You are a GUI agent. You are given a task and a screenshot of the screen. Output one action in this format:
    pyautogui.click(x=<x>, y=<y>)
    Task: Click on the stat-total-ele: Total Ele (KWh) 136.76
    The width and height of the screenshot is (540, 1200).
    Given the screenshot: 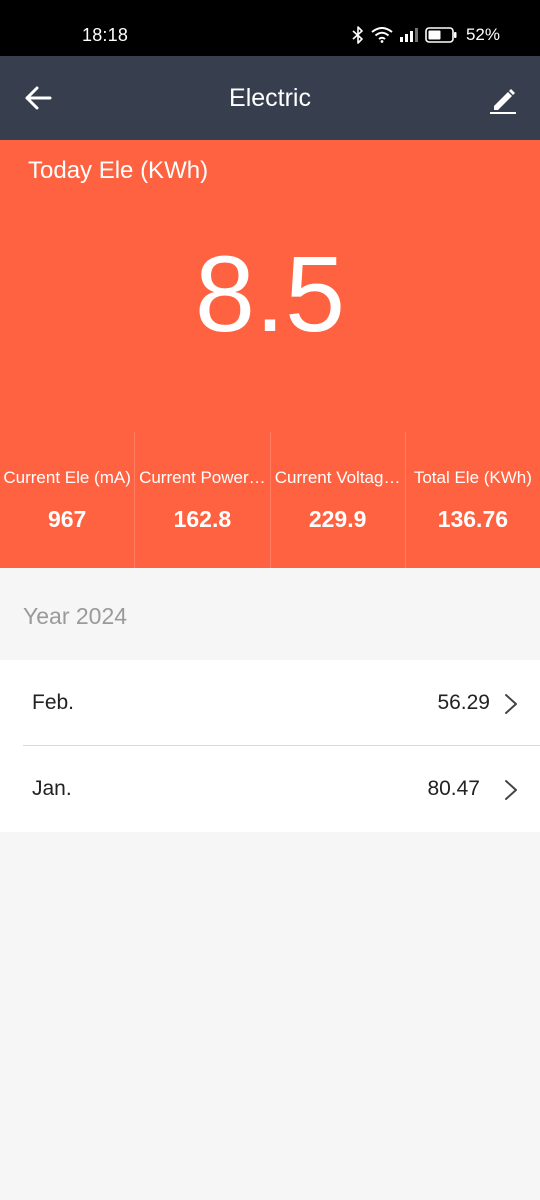 What is the action you would take?
    pyautogui.click(x=472, y=500)
    